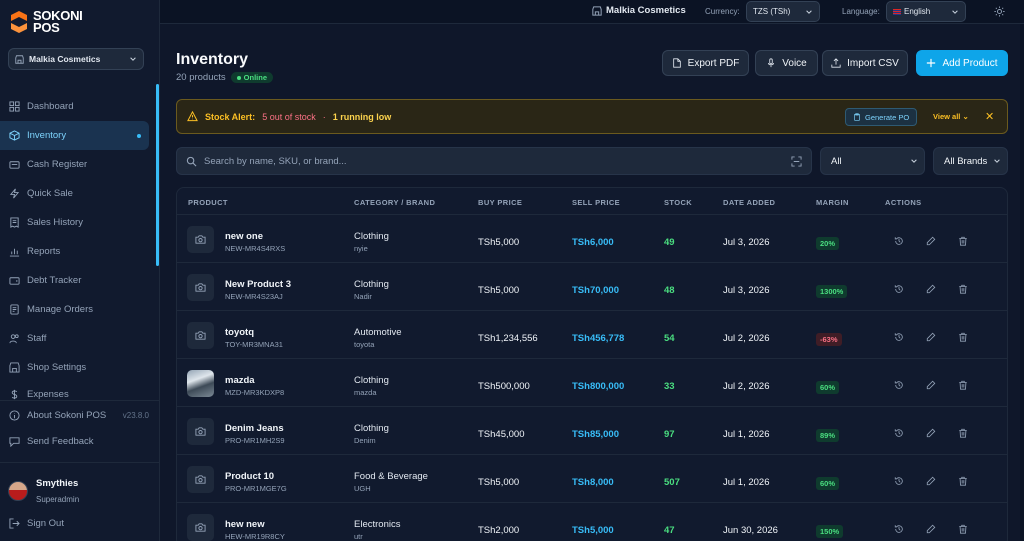  What do you see at coordinates (786, 63) in the screenshot?
I see `voice-button: Voice` at bounding box center [786, 63].